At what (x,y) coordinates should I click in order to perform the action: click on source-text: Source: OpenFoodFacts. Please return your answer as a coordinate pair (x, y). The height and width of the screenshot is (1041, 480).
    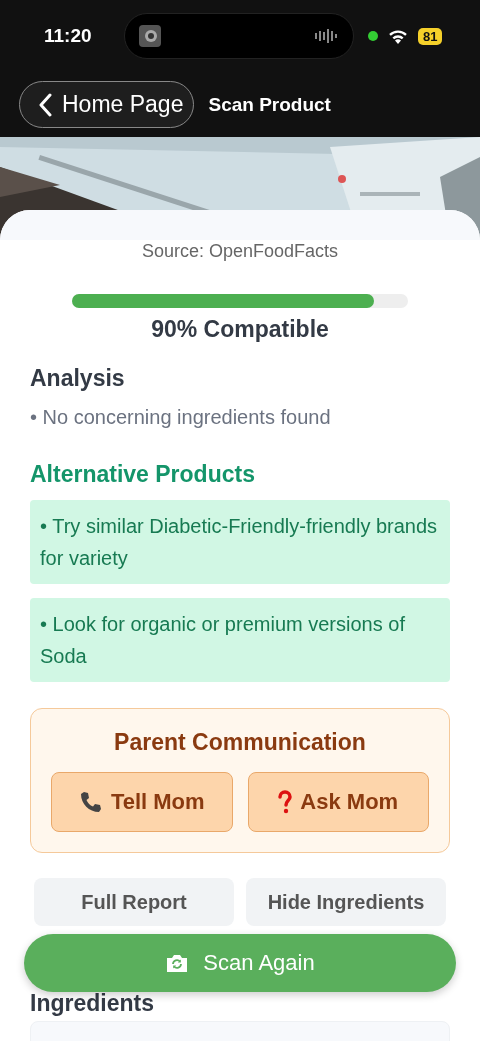
    Looking at the image, I should click on (240, 251).